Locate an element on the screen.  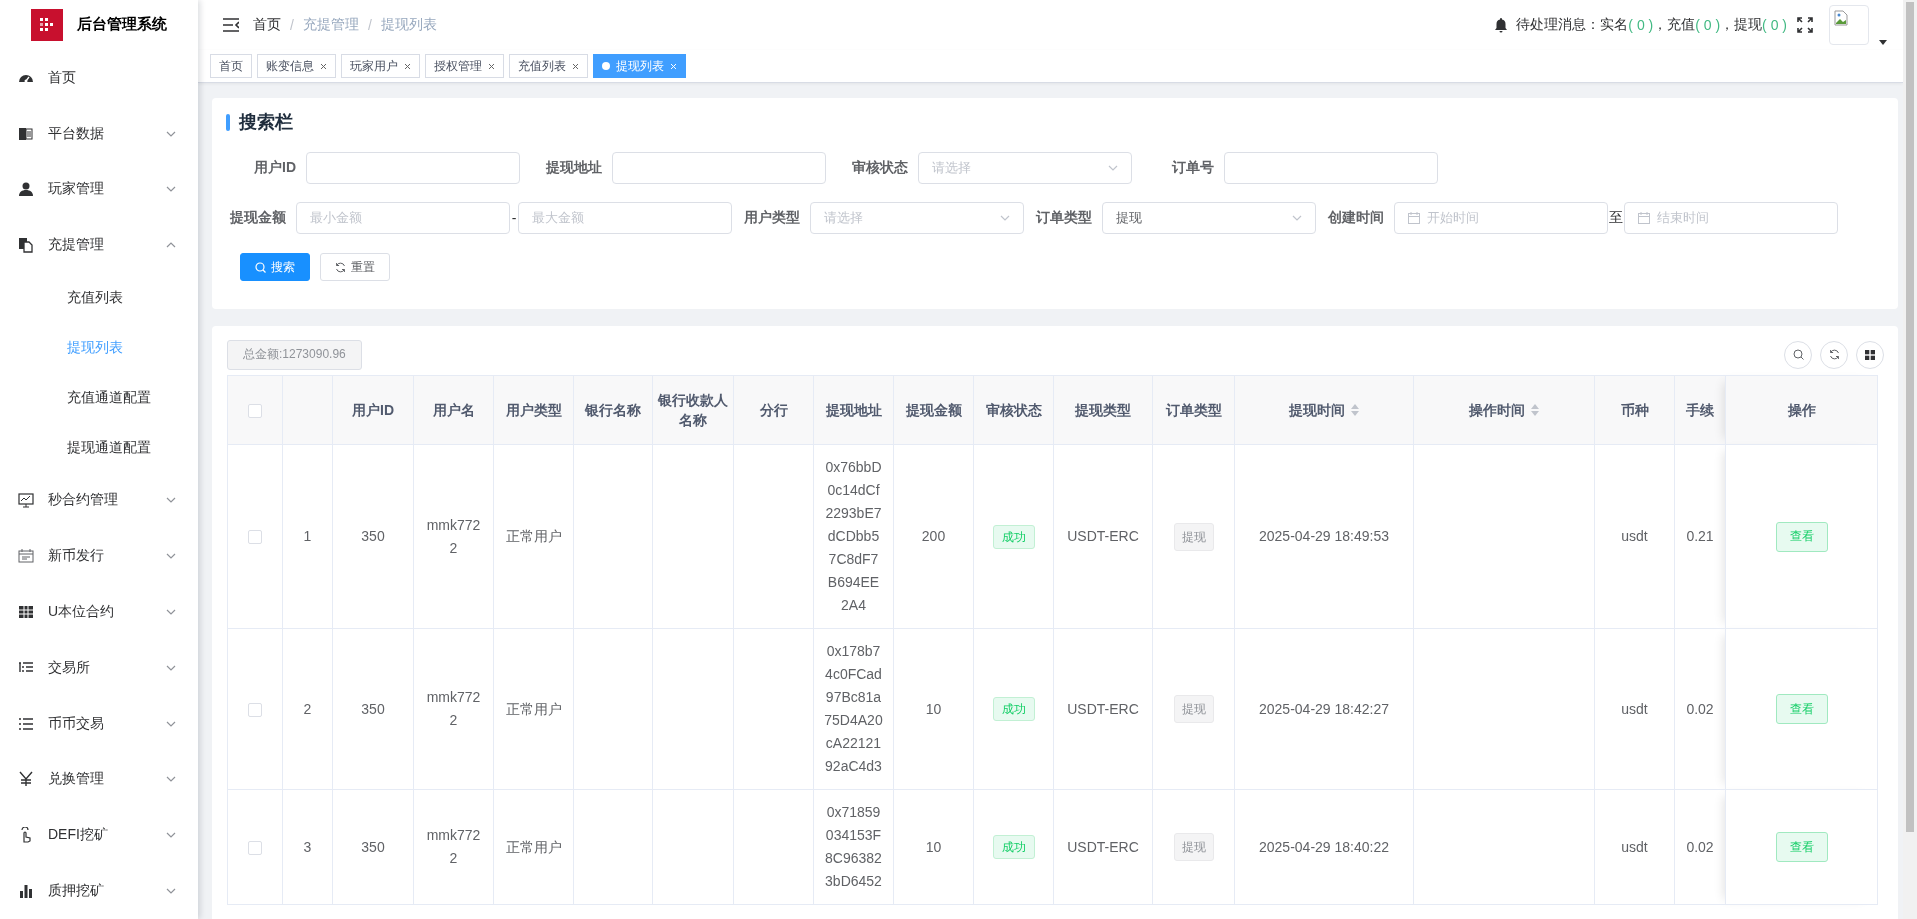
tab: 玩家用户 is located at coordinates (380, 66).